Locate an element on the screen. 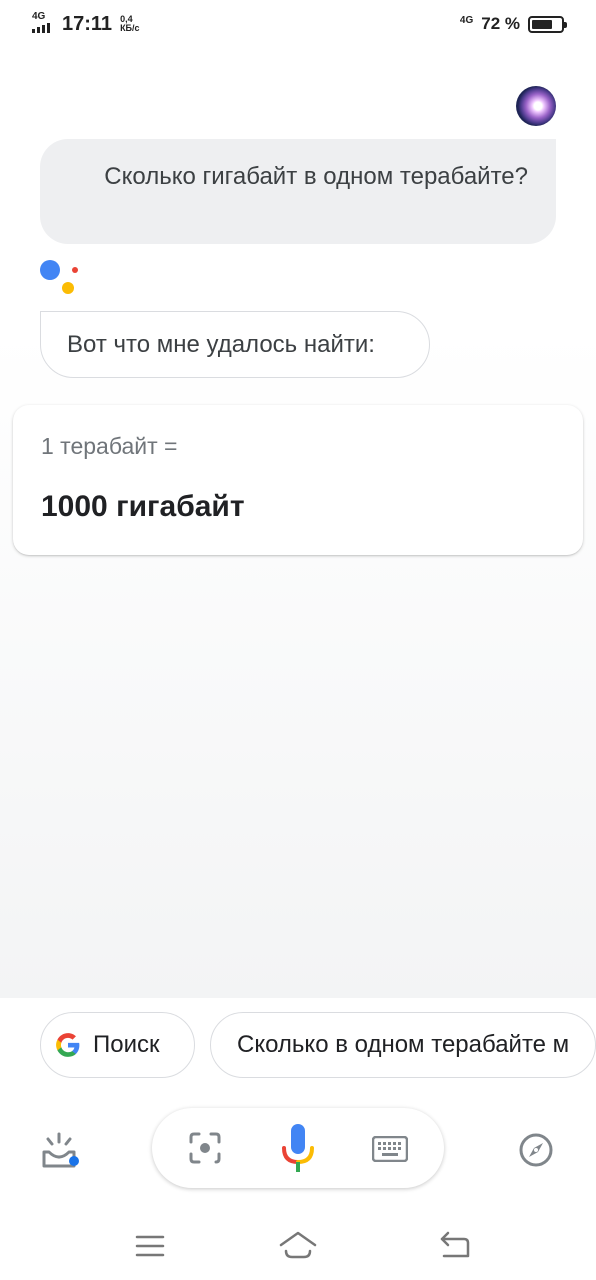 This screenshot has height=1280, width=596. menu-icon is located at coordinates (150, 1246).